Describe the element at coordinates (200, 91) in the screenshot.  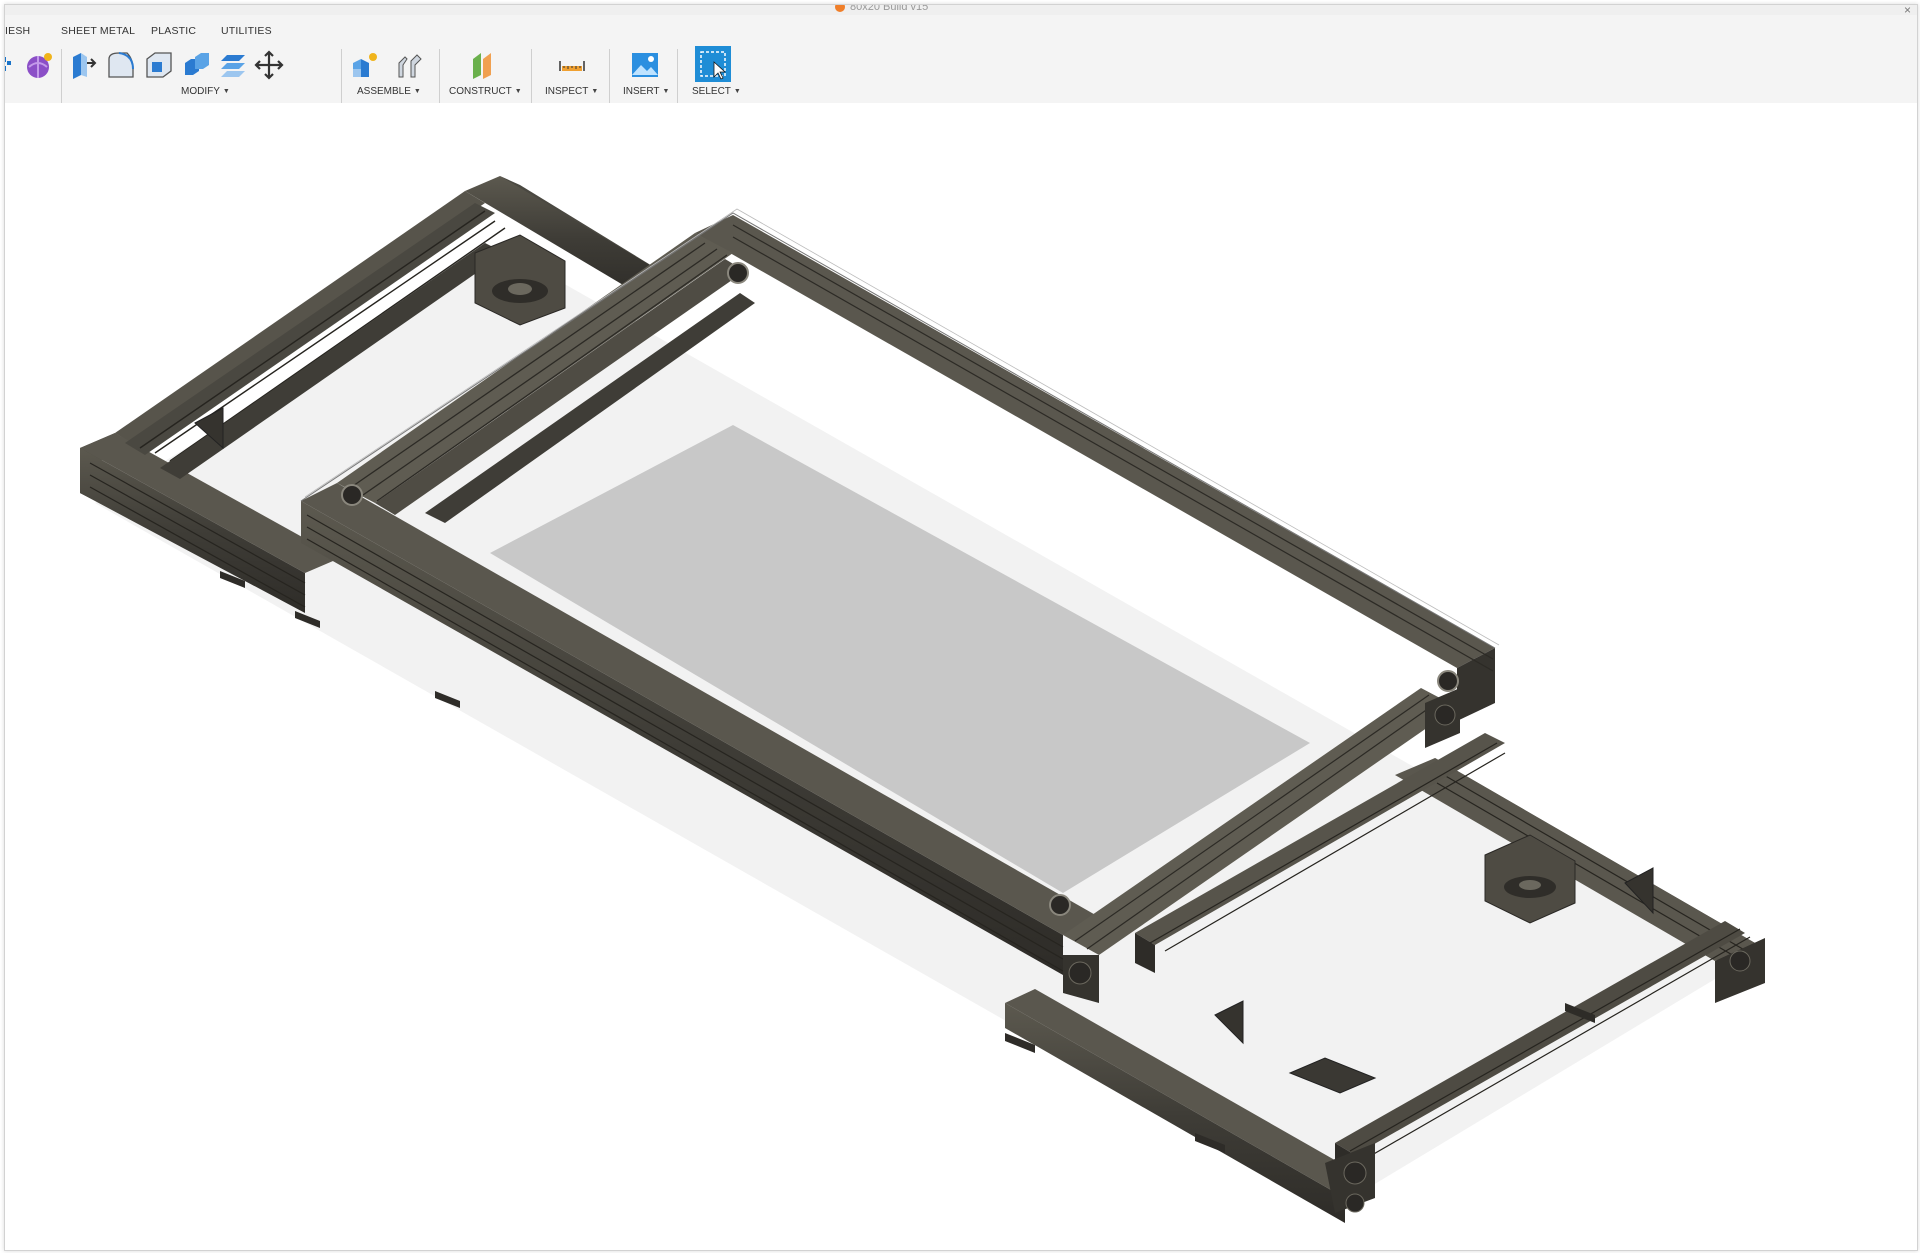
I see `modify-label: MODIFY` at that location.